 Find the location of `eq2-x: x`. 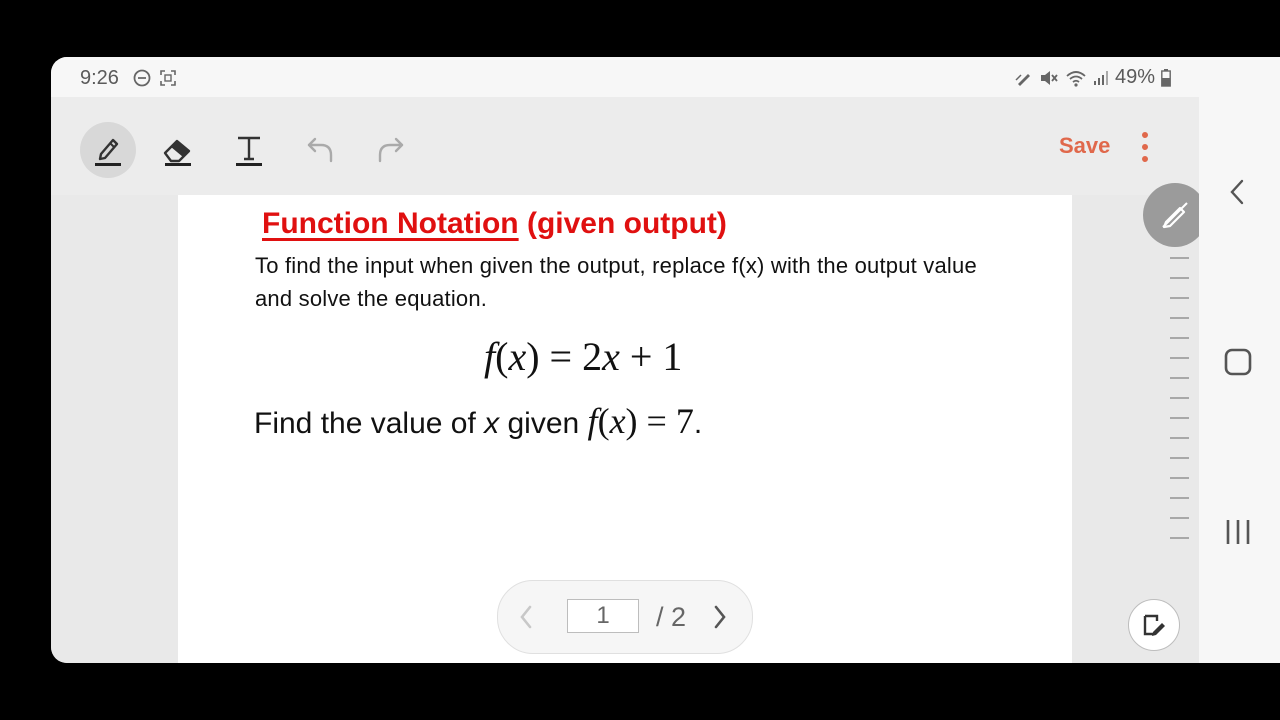

eq2-x: x is located at coordinates (617, 421).